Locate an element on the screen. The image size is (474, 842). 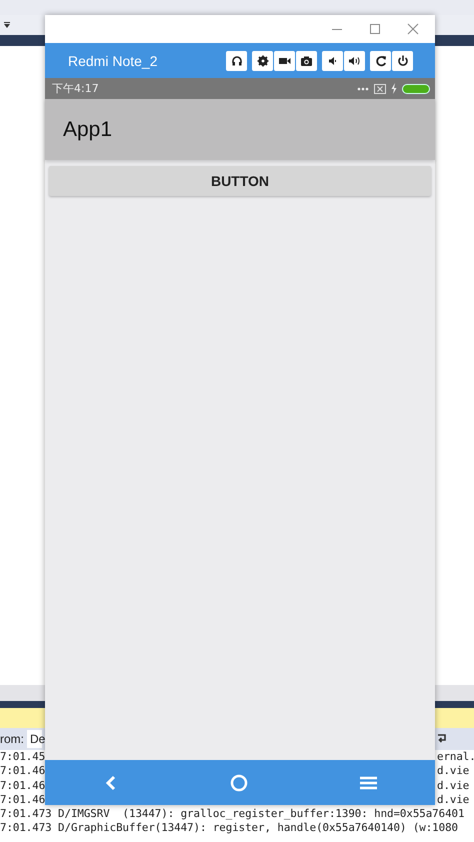
camera-icon is located at coordinates (306, 60).